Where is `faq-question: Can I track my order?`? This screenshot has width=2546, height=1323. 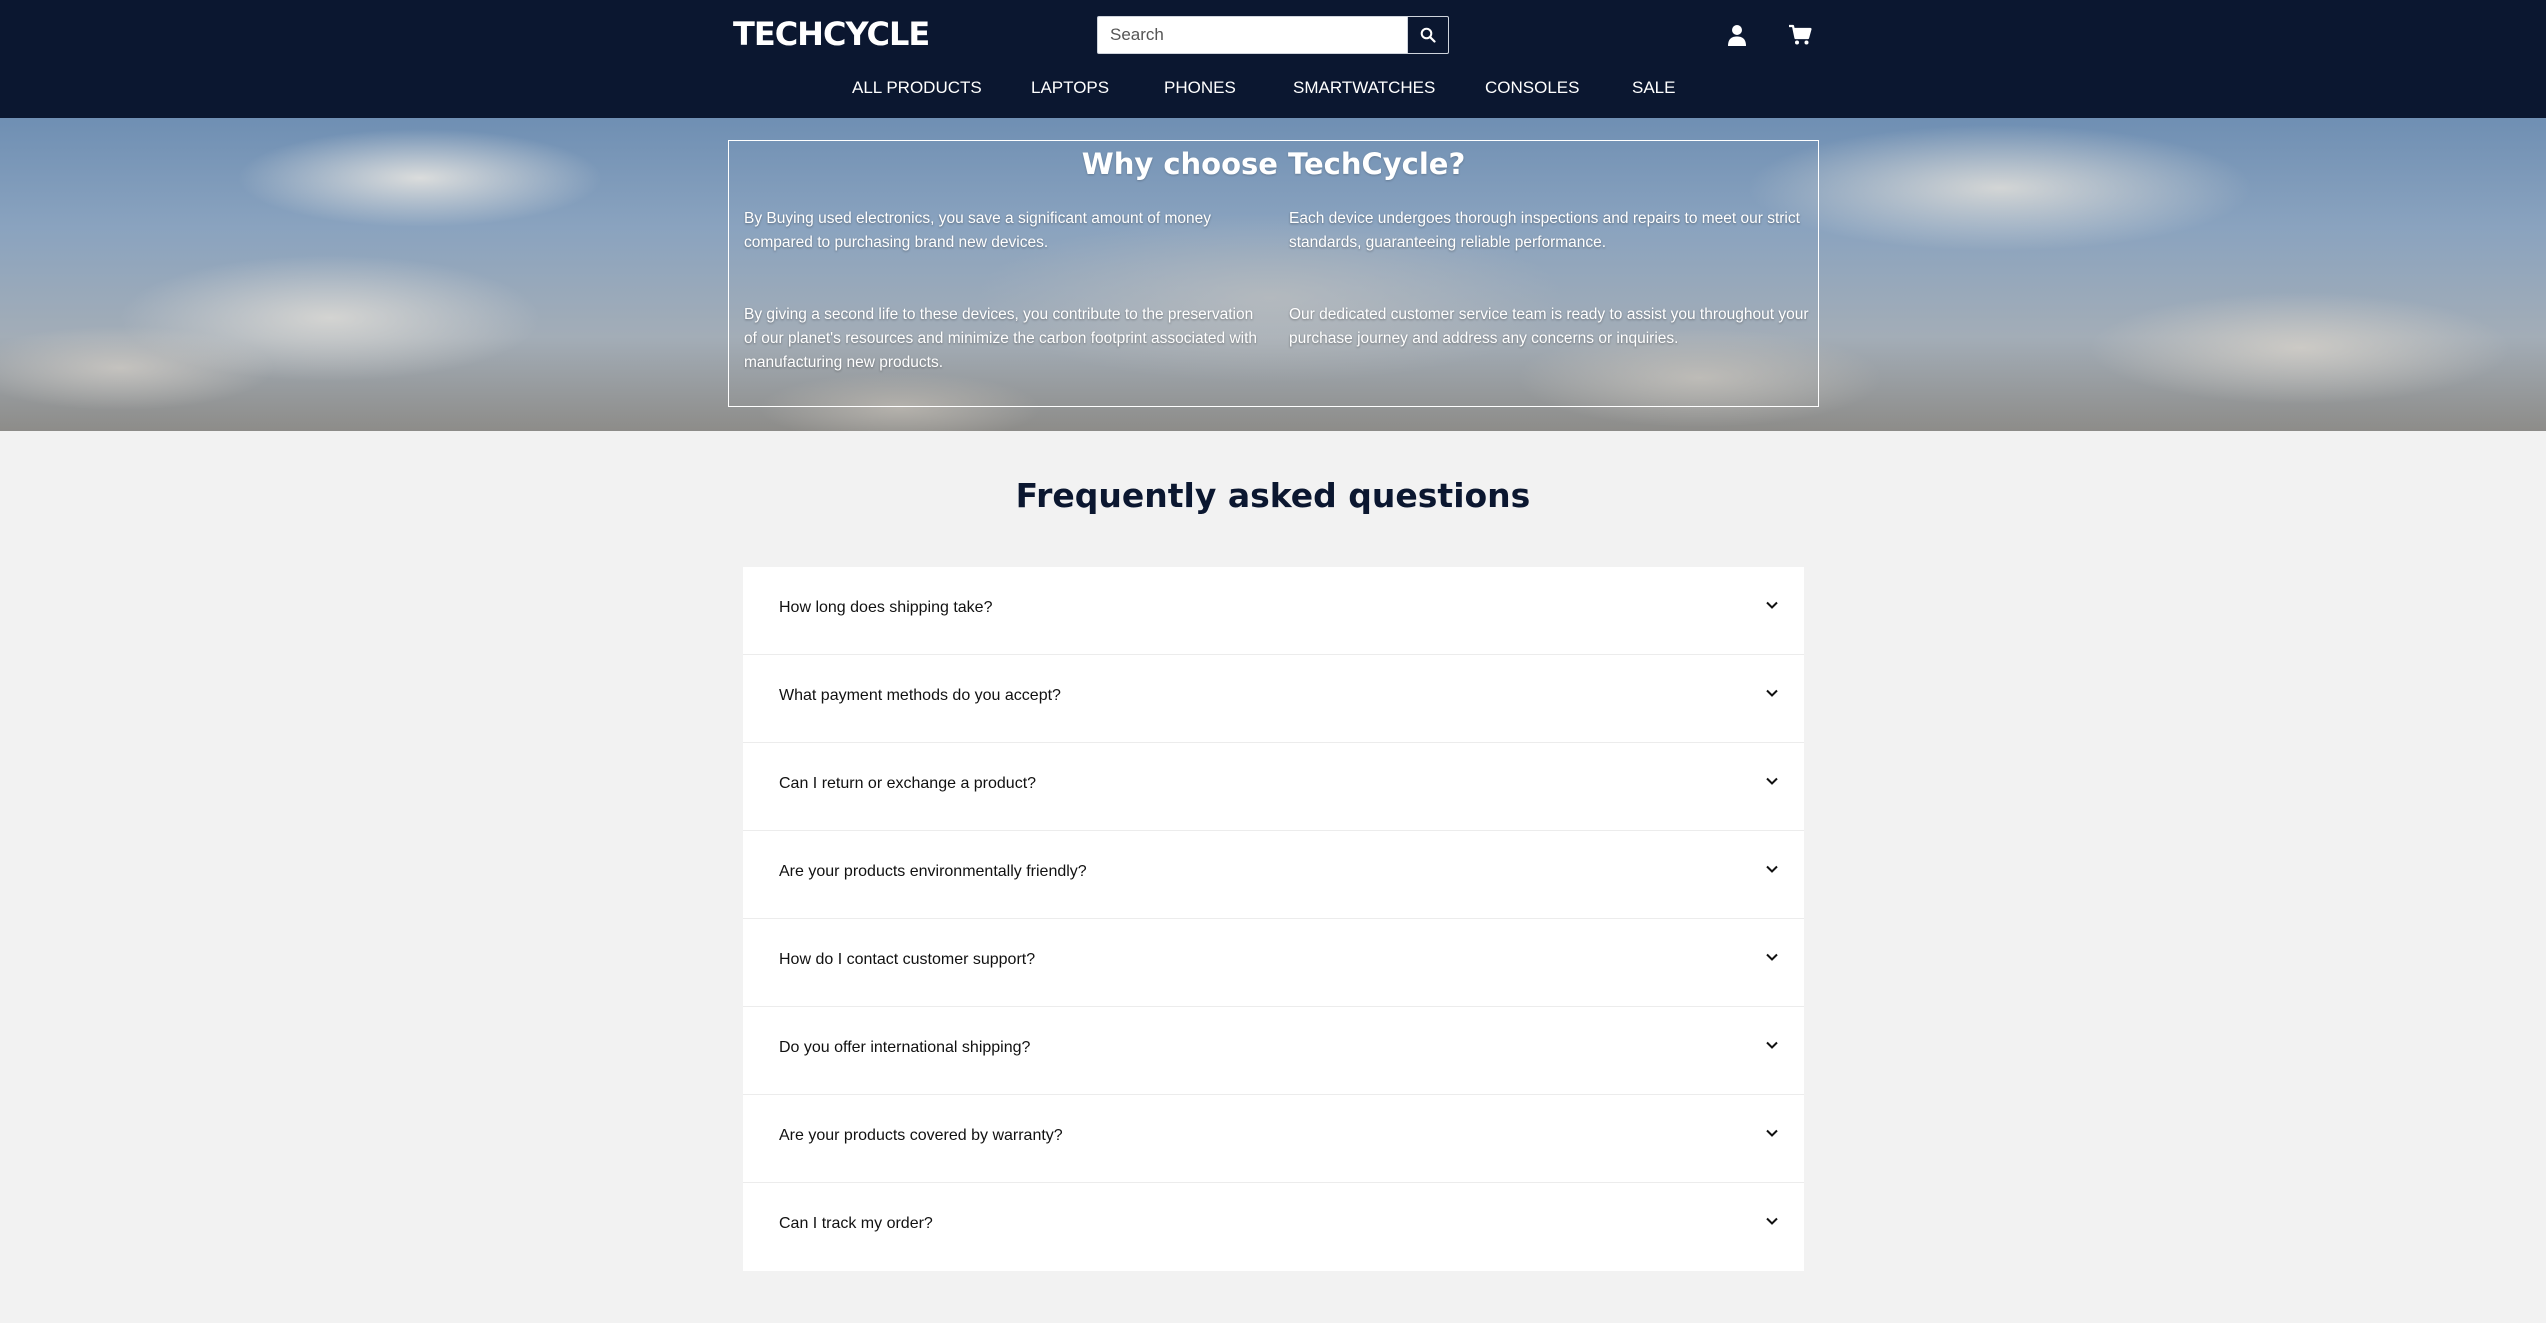 faq-question: Can I track my order? is located at coordinates (856, 1223).